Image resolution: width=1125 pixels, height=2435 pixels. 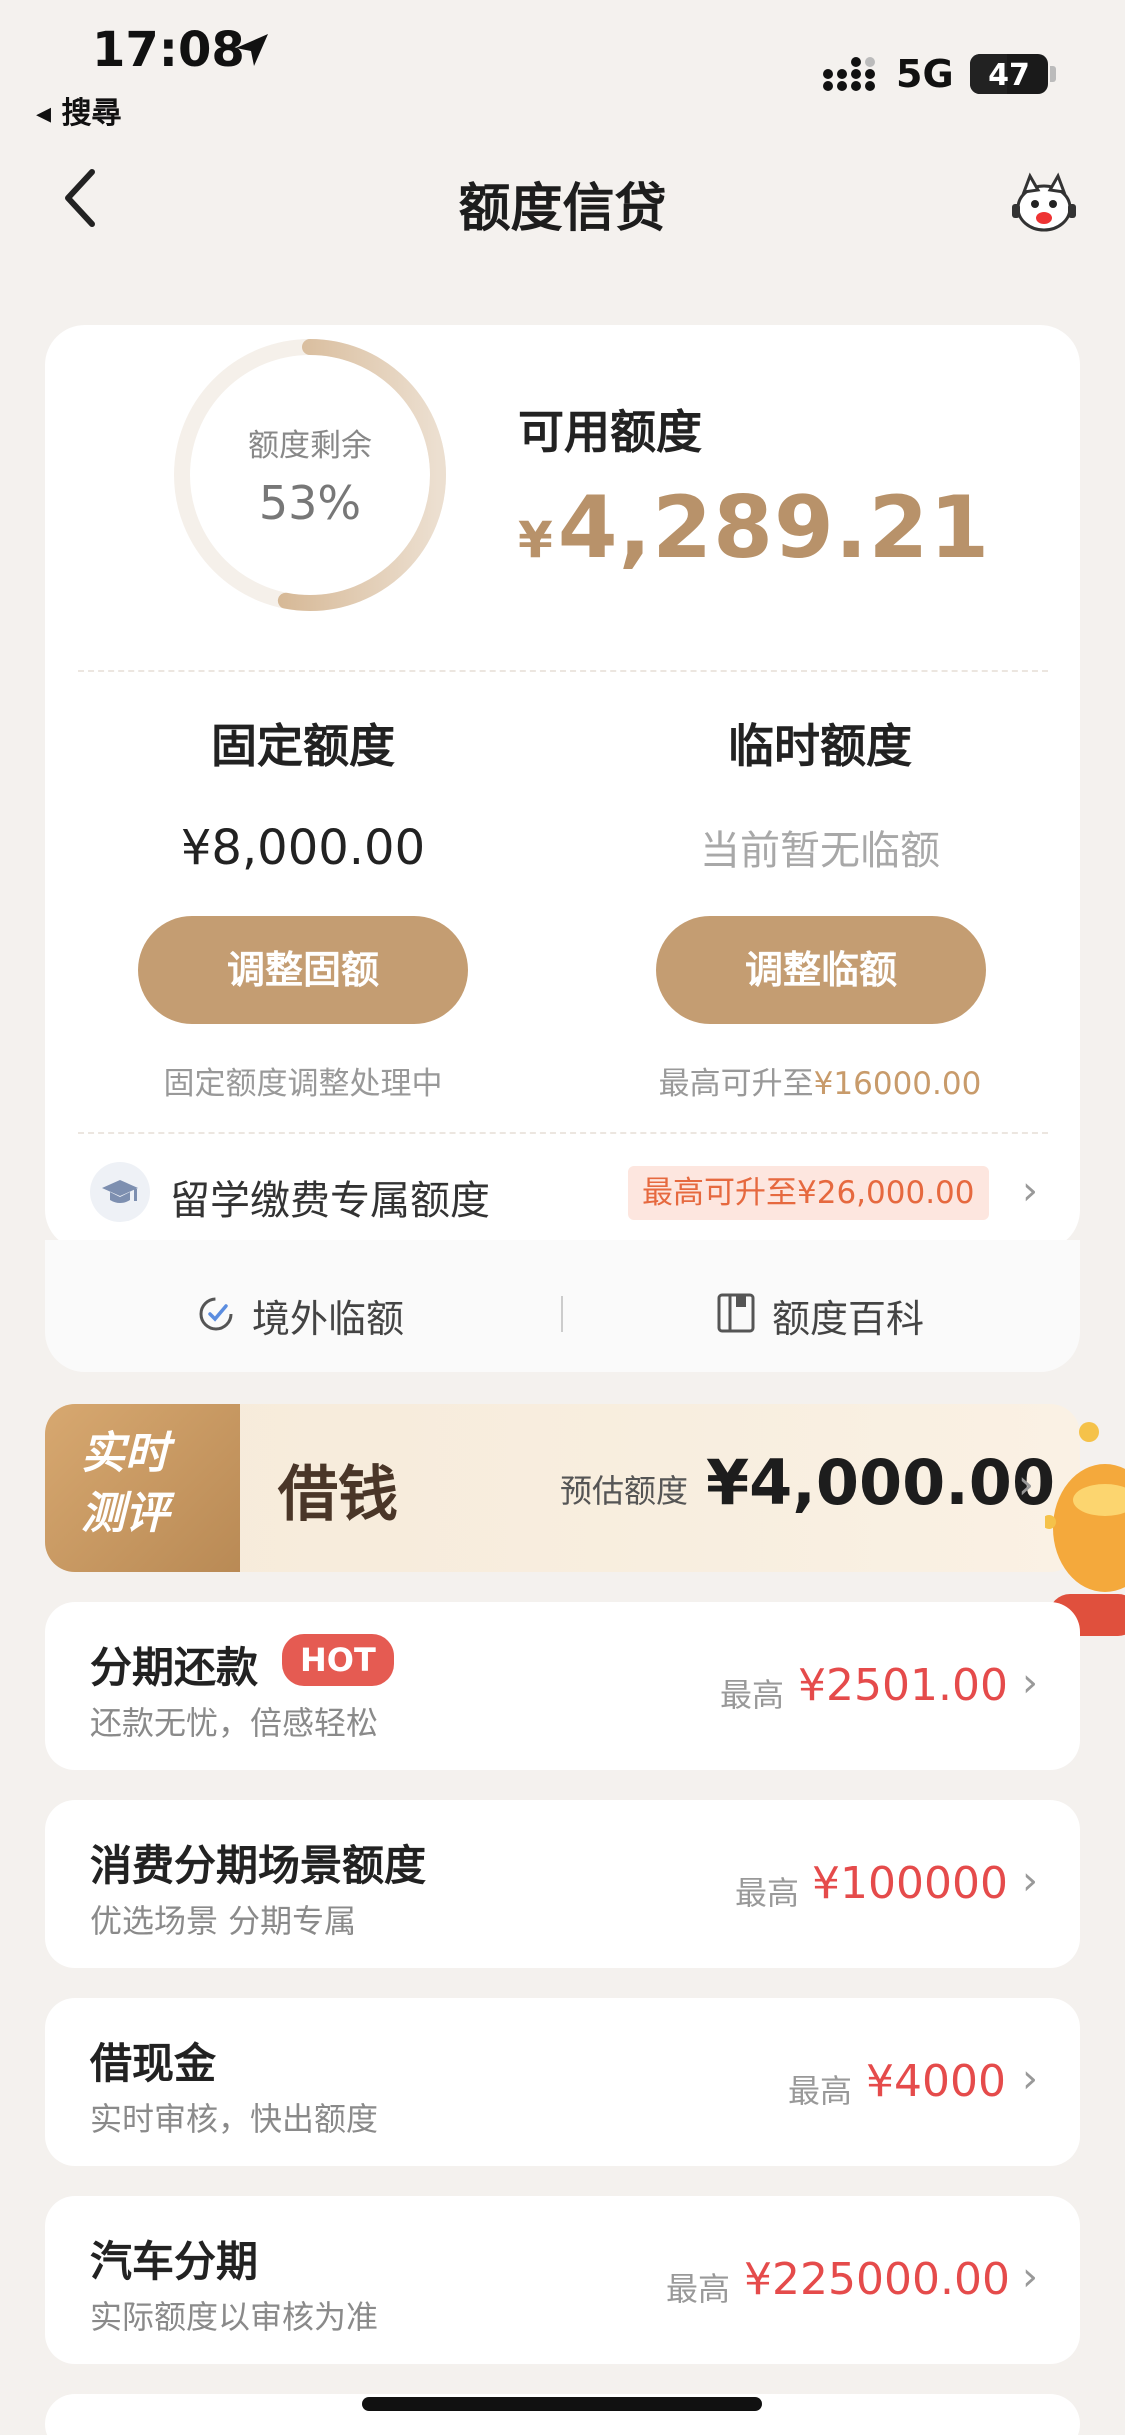 I want to click on tag-line-2: 测评, so click(x=125, y=1513).